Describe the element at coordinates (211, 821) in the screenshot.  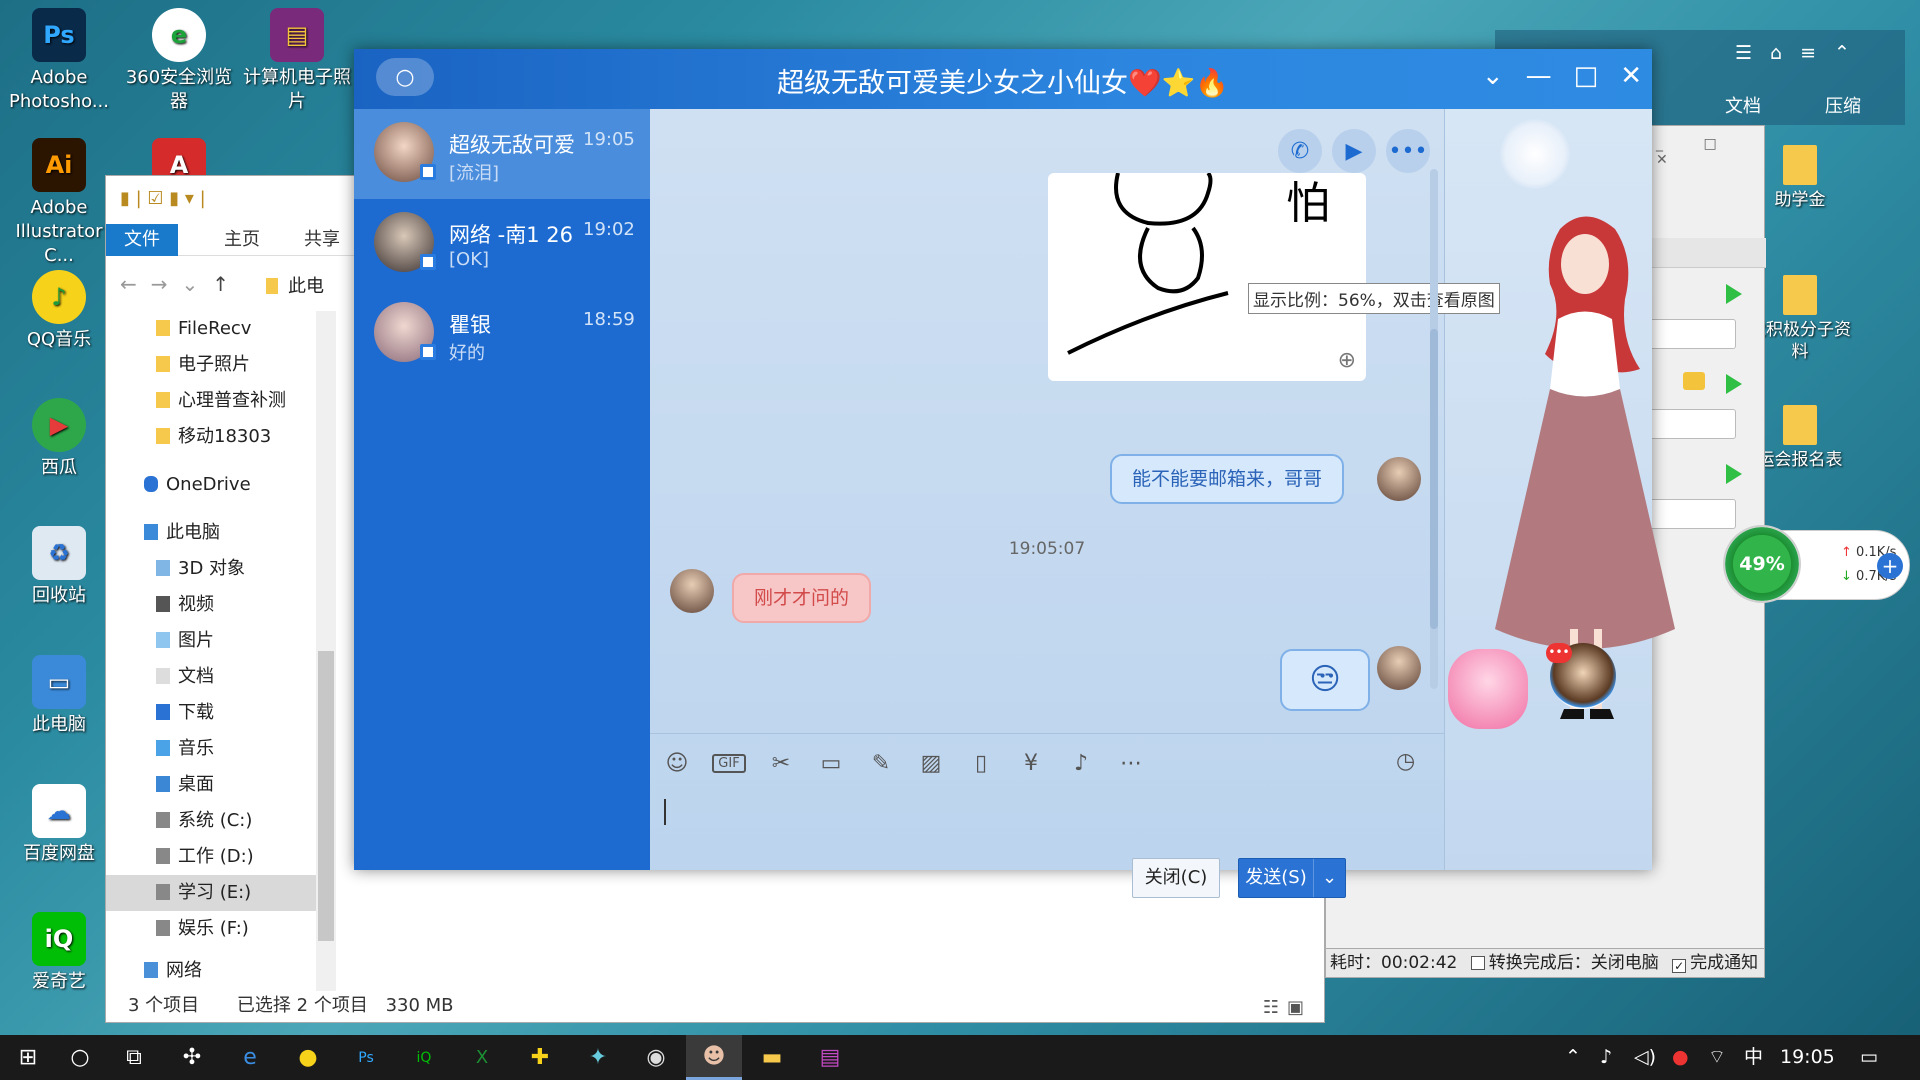
I see `tree-item-drive-c: 系统 (C:)` at that location.